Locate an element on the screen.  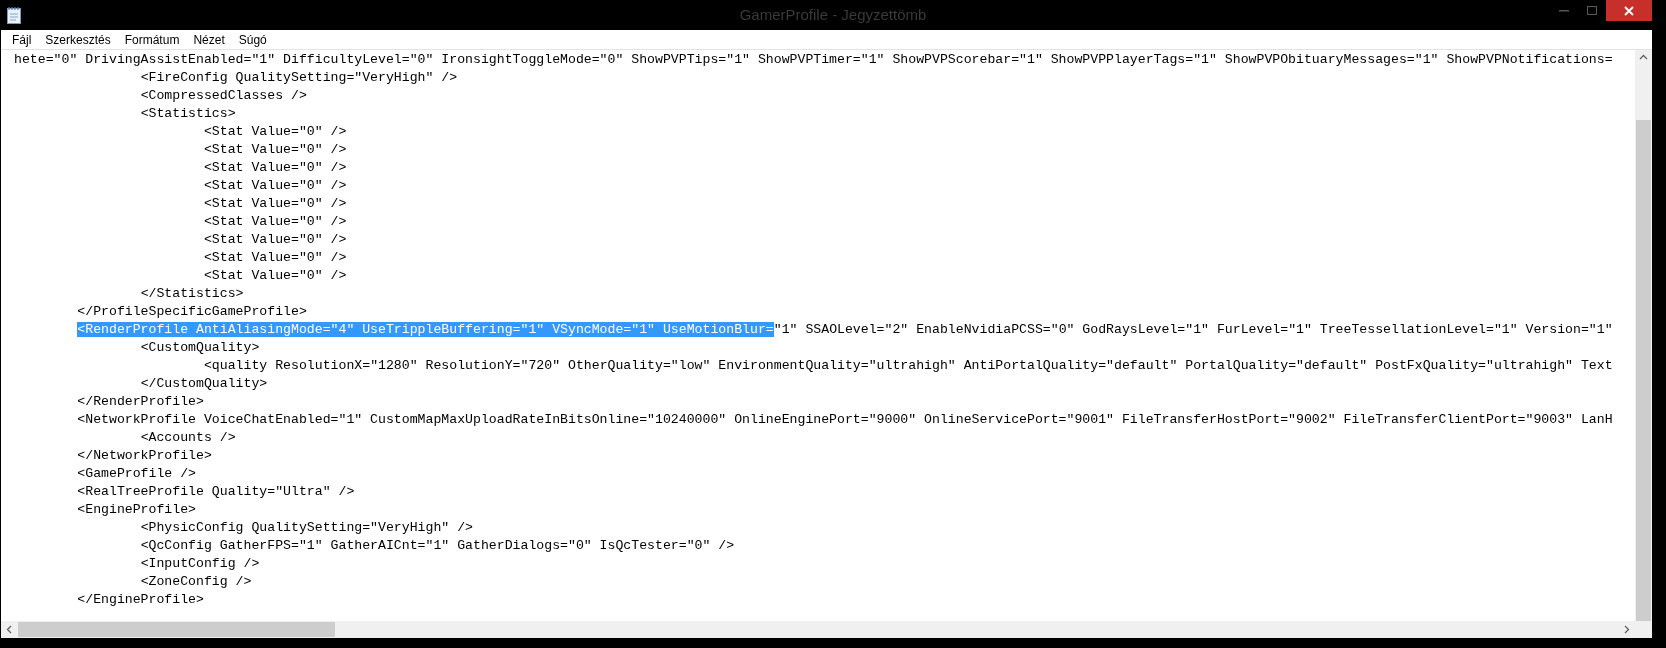
scroll-left-icon is located at coordinates (9, 629).